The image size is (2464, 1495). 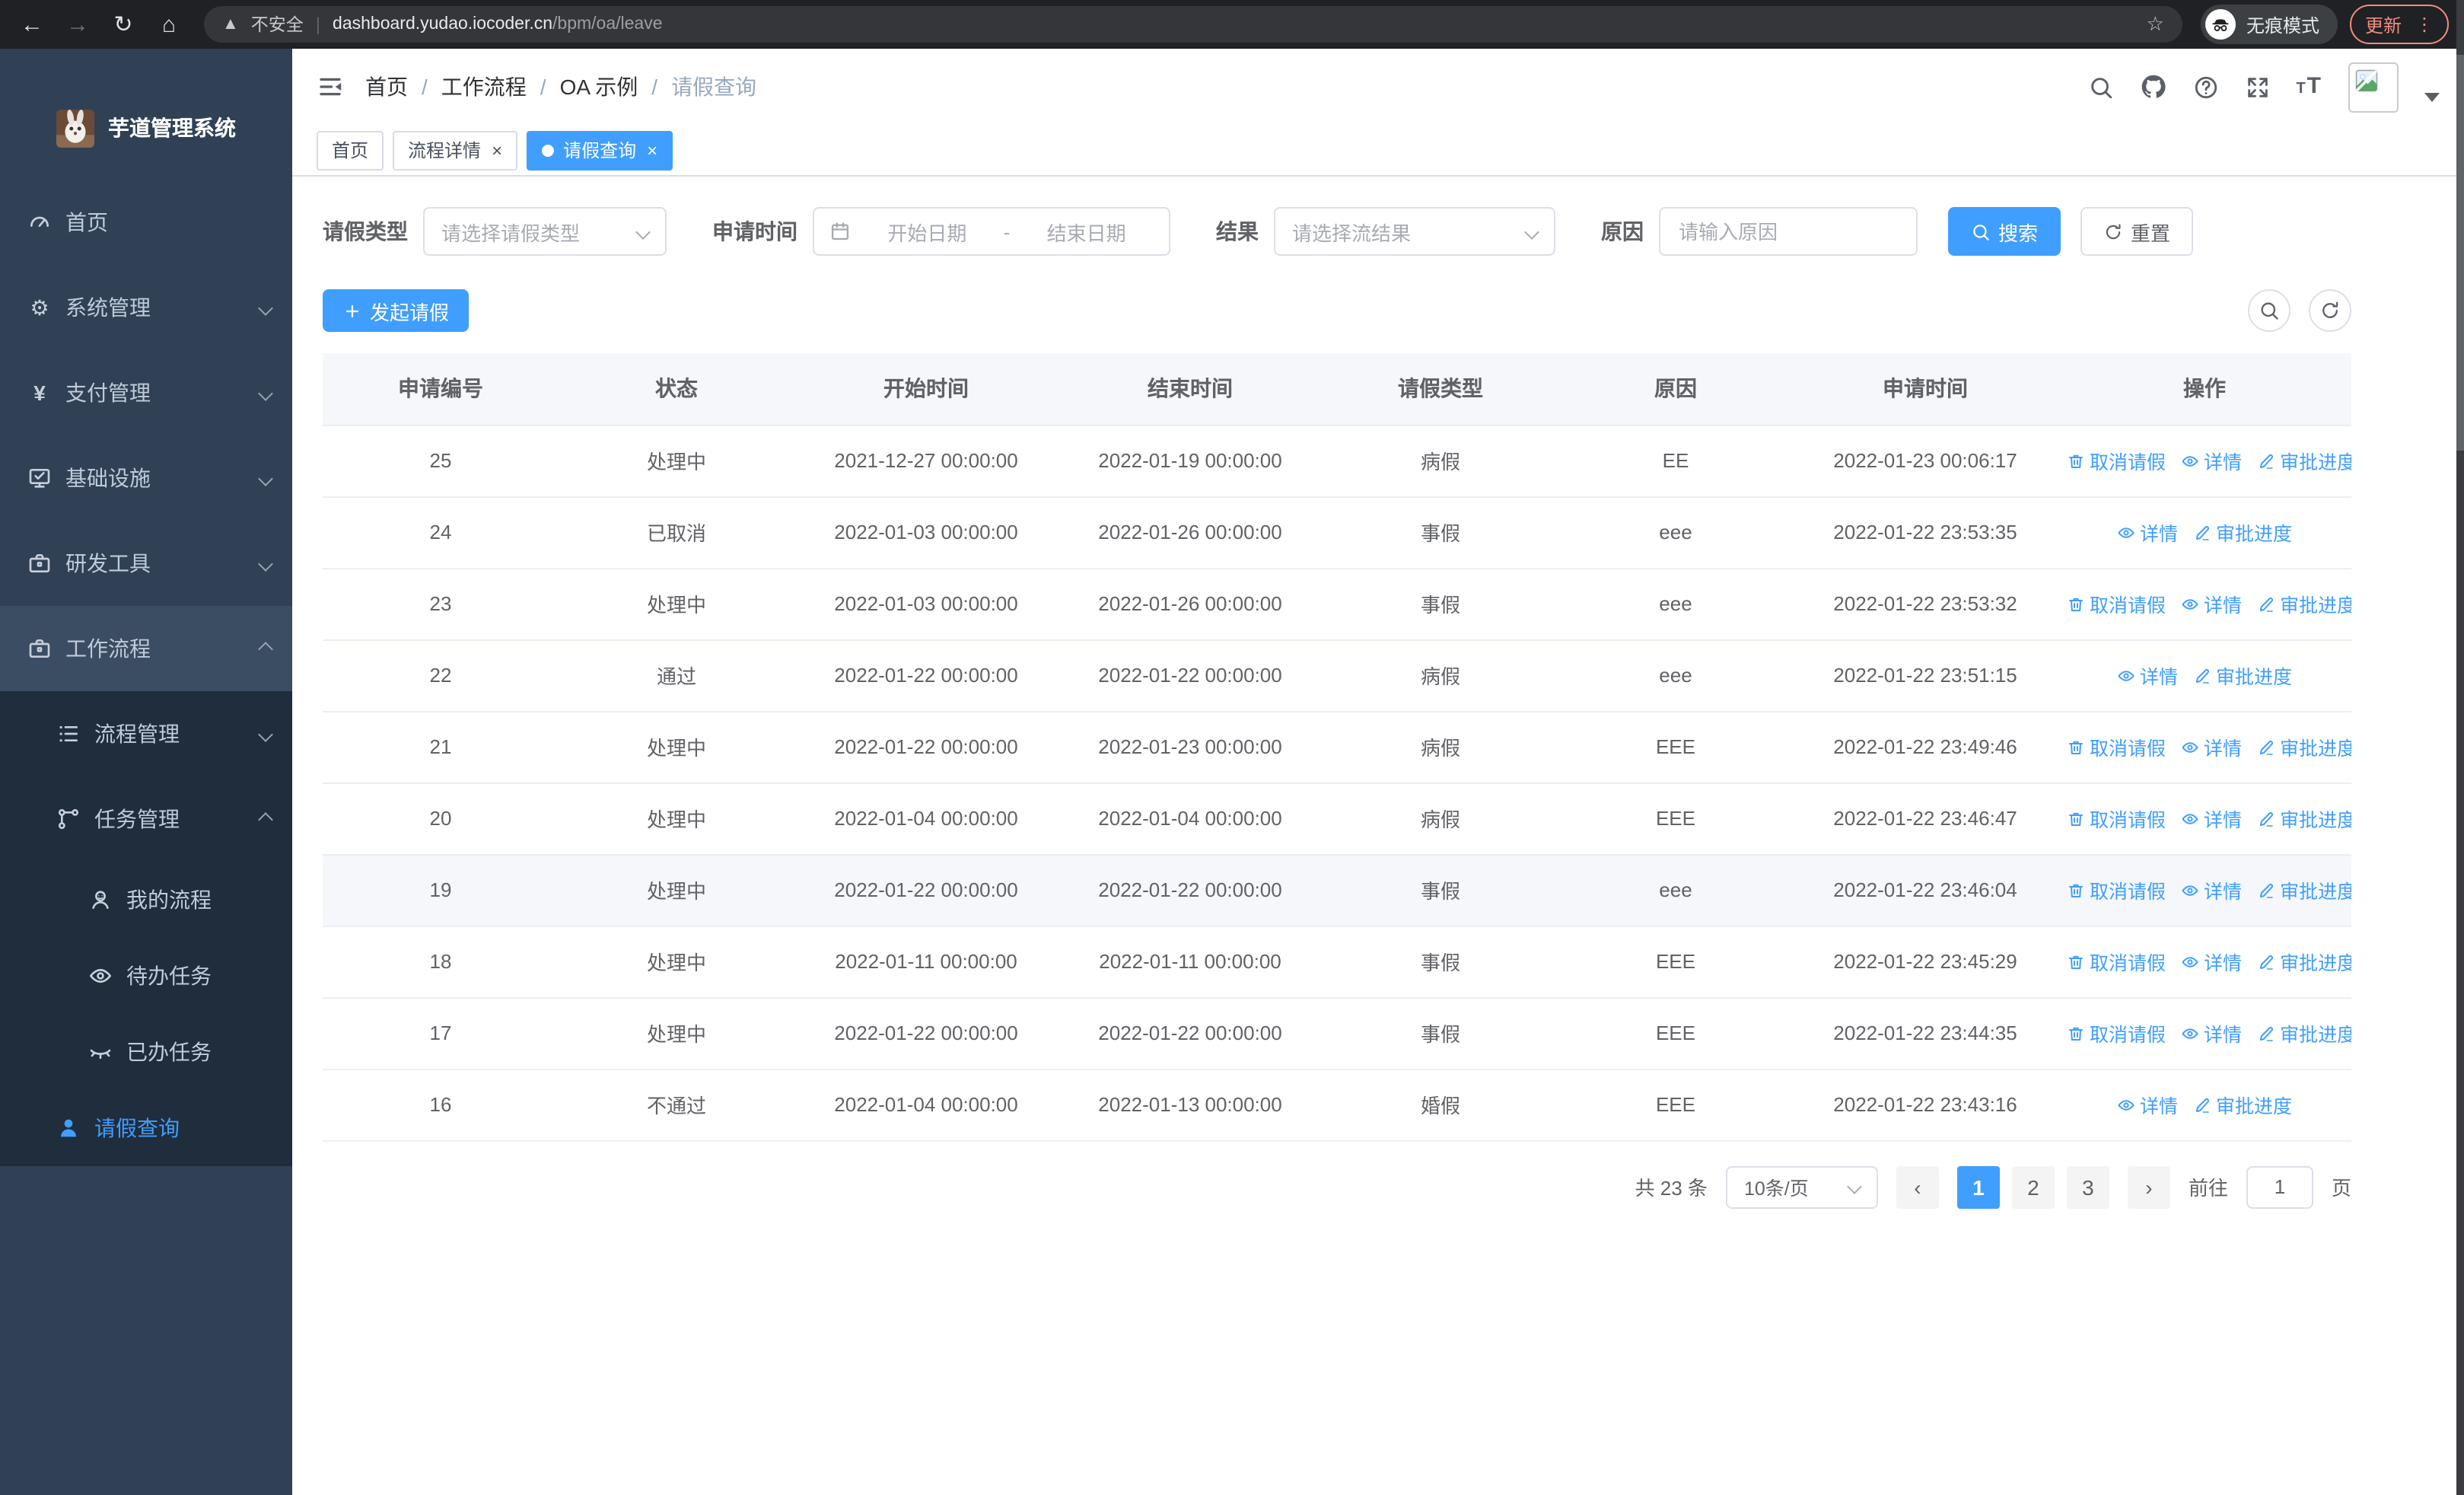 I want to click on sidebar-item-devtools: 研发工具, so click(x=146, y=563).